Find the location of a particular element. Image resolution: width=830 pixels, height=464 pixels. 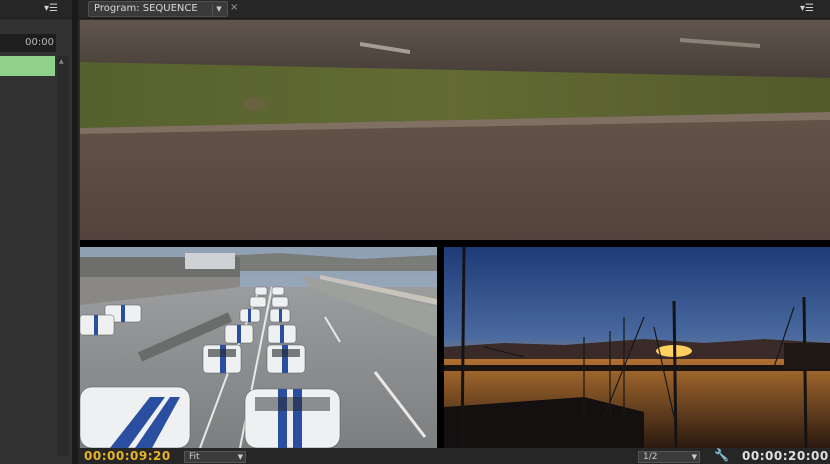

playback-resolution-select: 1/2 ▼ is located at coordinates (669, 457).